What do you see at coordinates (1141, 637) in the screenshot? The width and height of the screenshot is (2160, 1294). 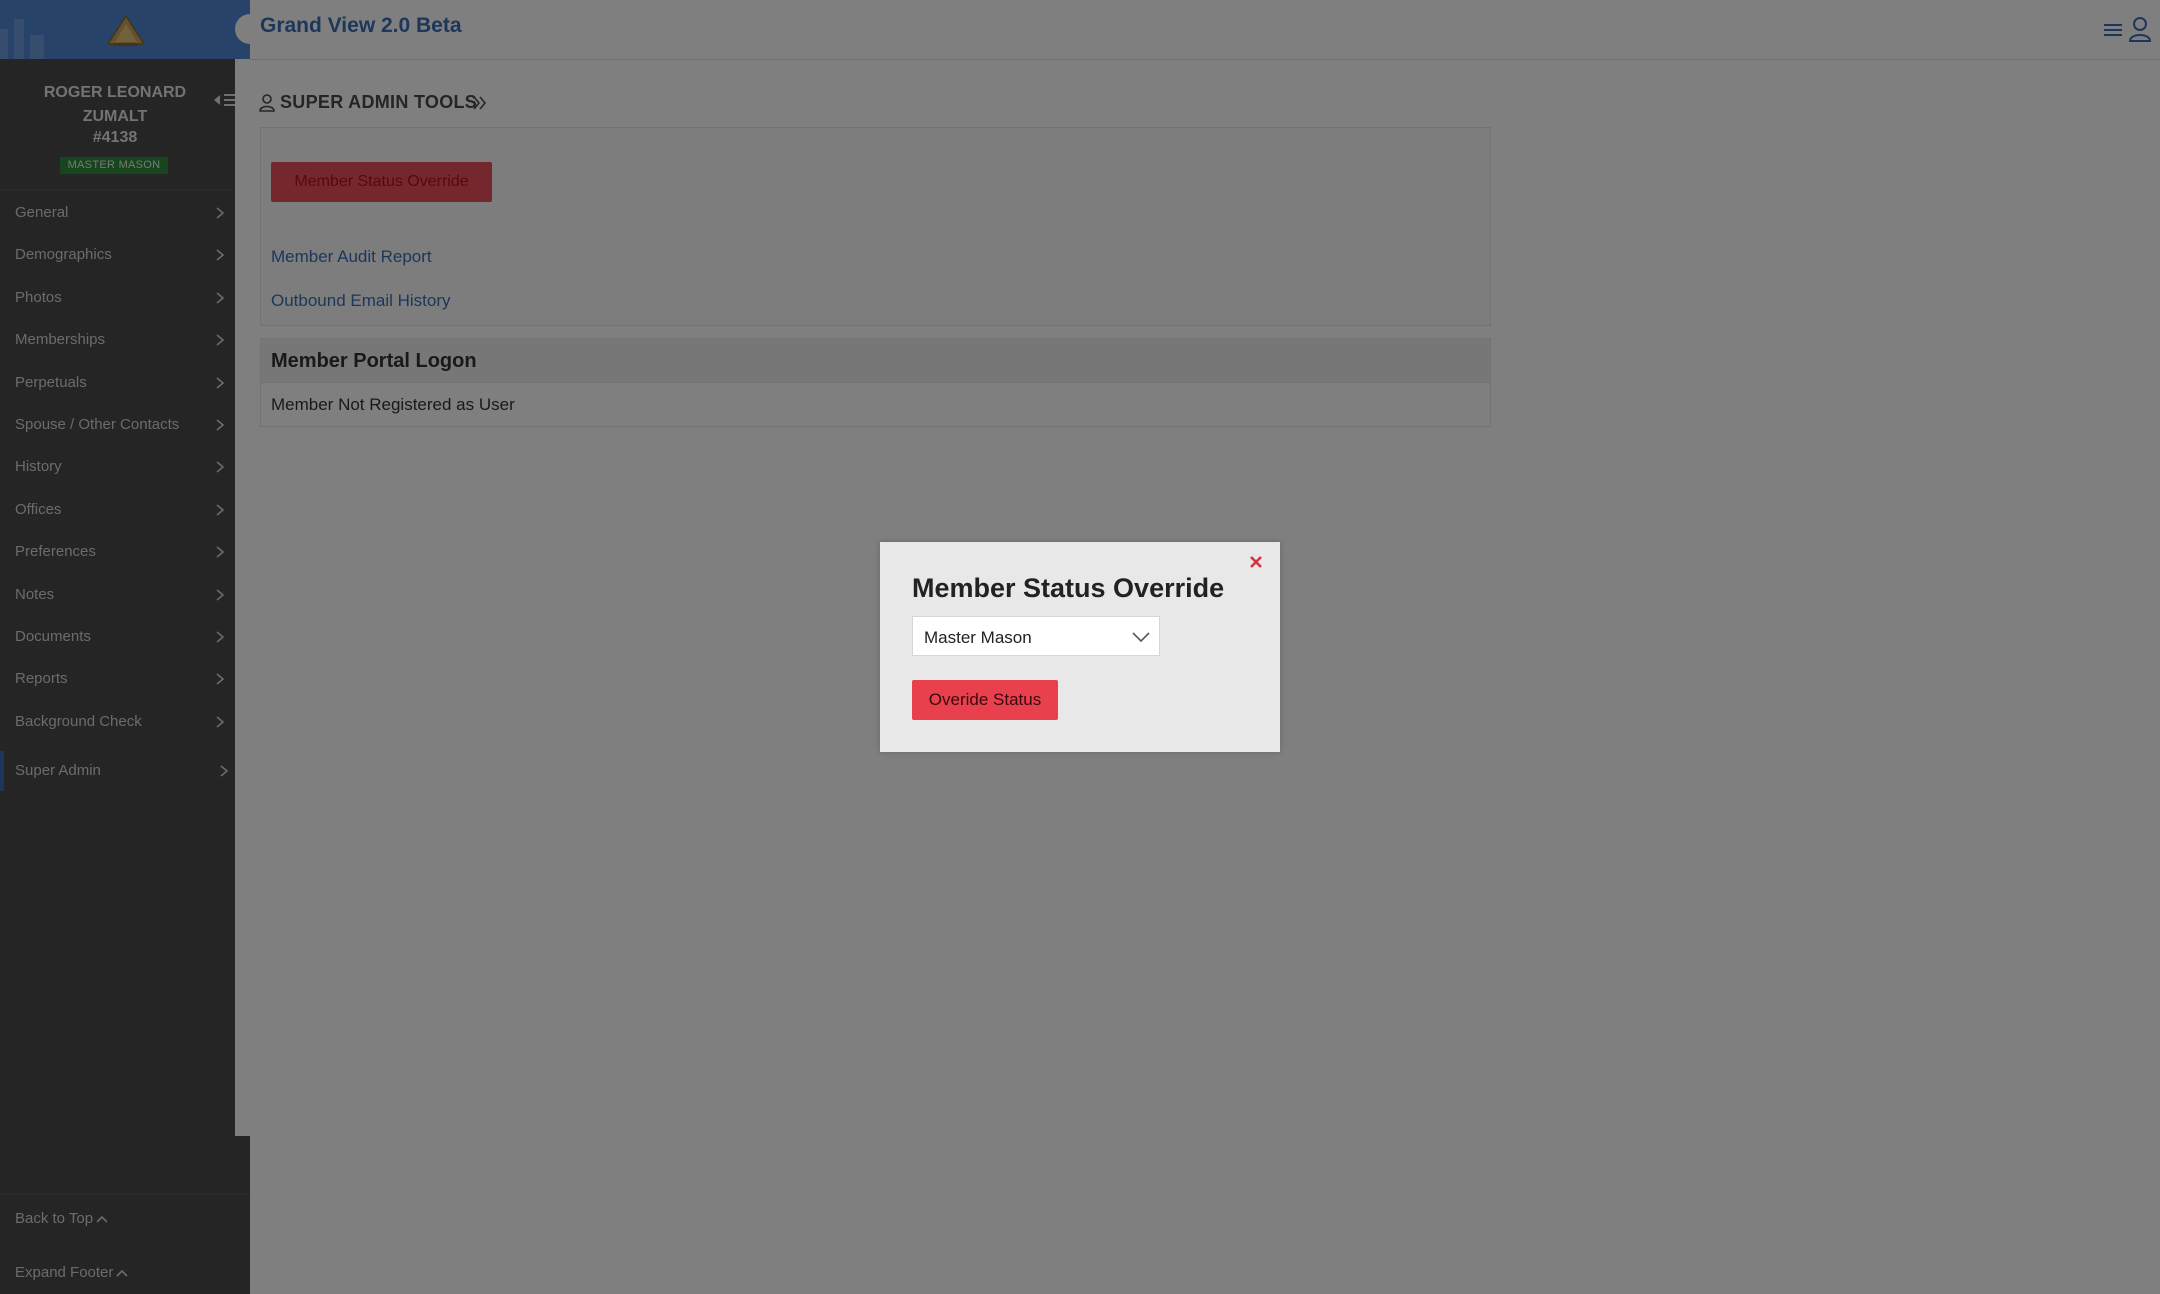 I see `chevron-down-icon` at bounding box center [1141, 637].